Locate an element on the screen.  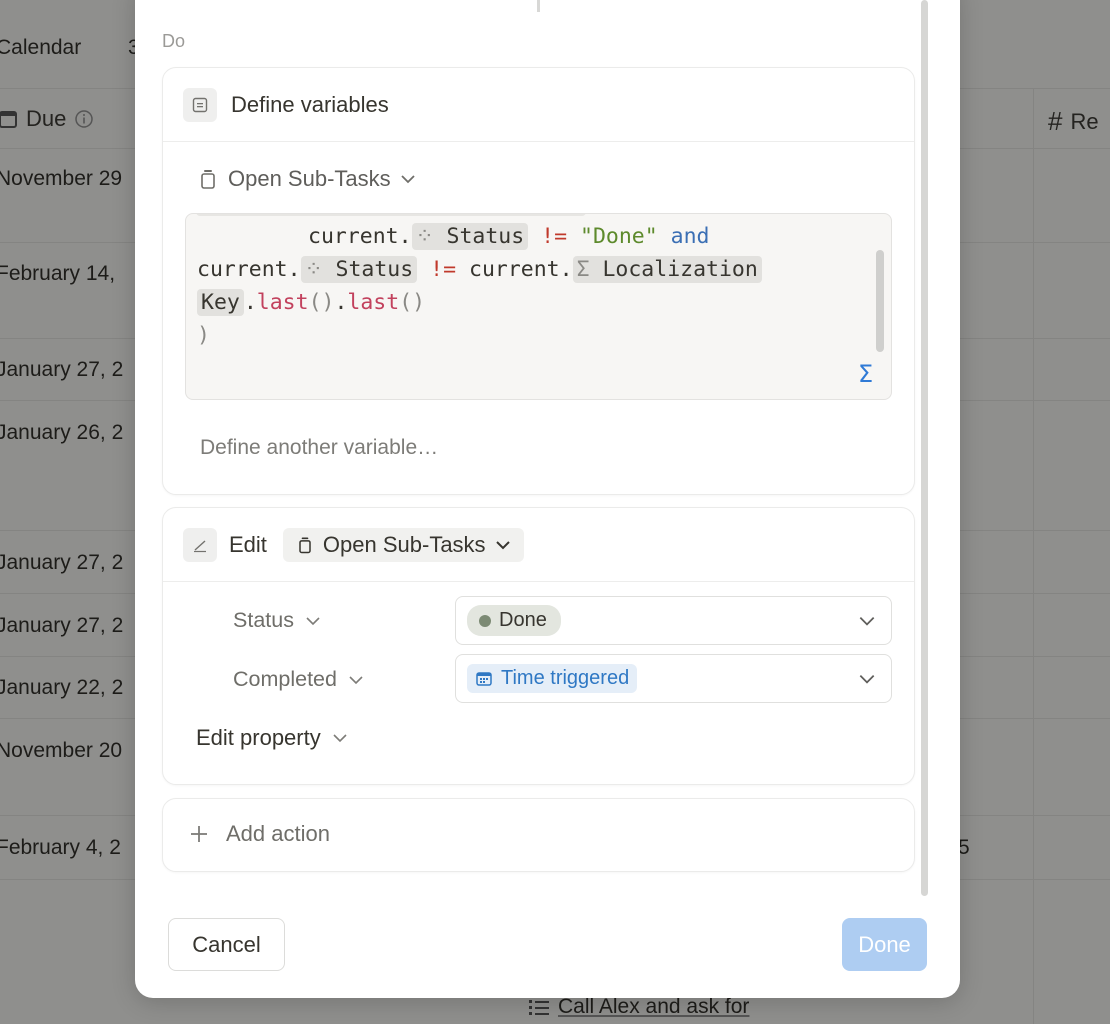
task-title: Call Alex and ask for is located at coordinates (638, 1007).